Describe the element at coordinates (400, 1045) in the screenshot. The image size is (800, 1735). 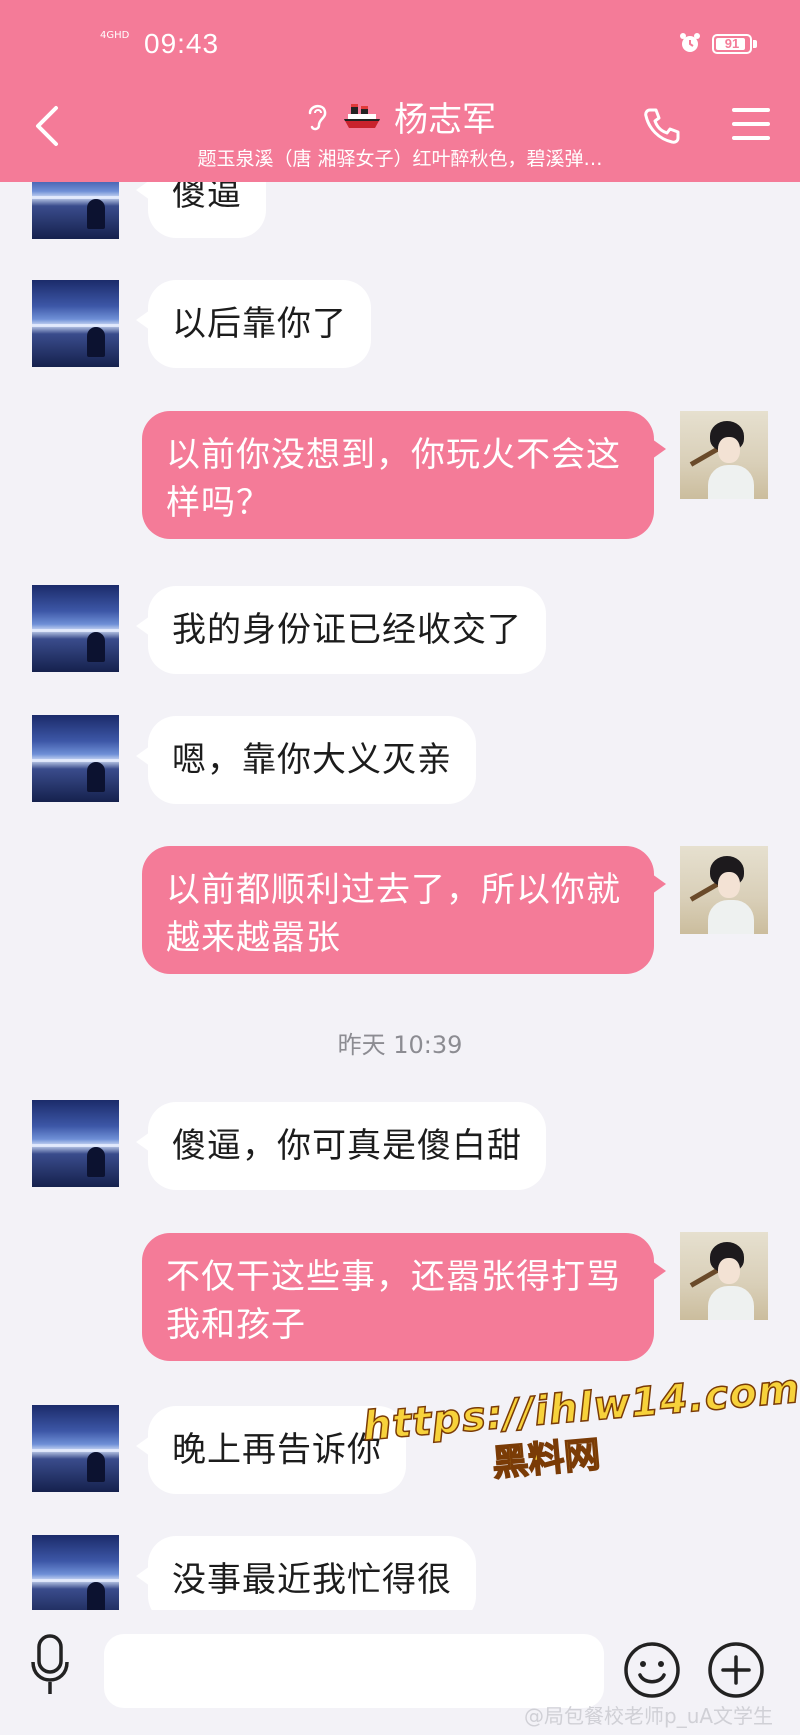
I see `time-divider: 昨天 10:39` at that location.